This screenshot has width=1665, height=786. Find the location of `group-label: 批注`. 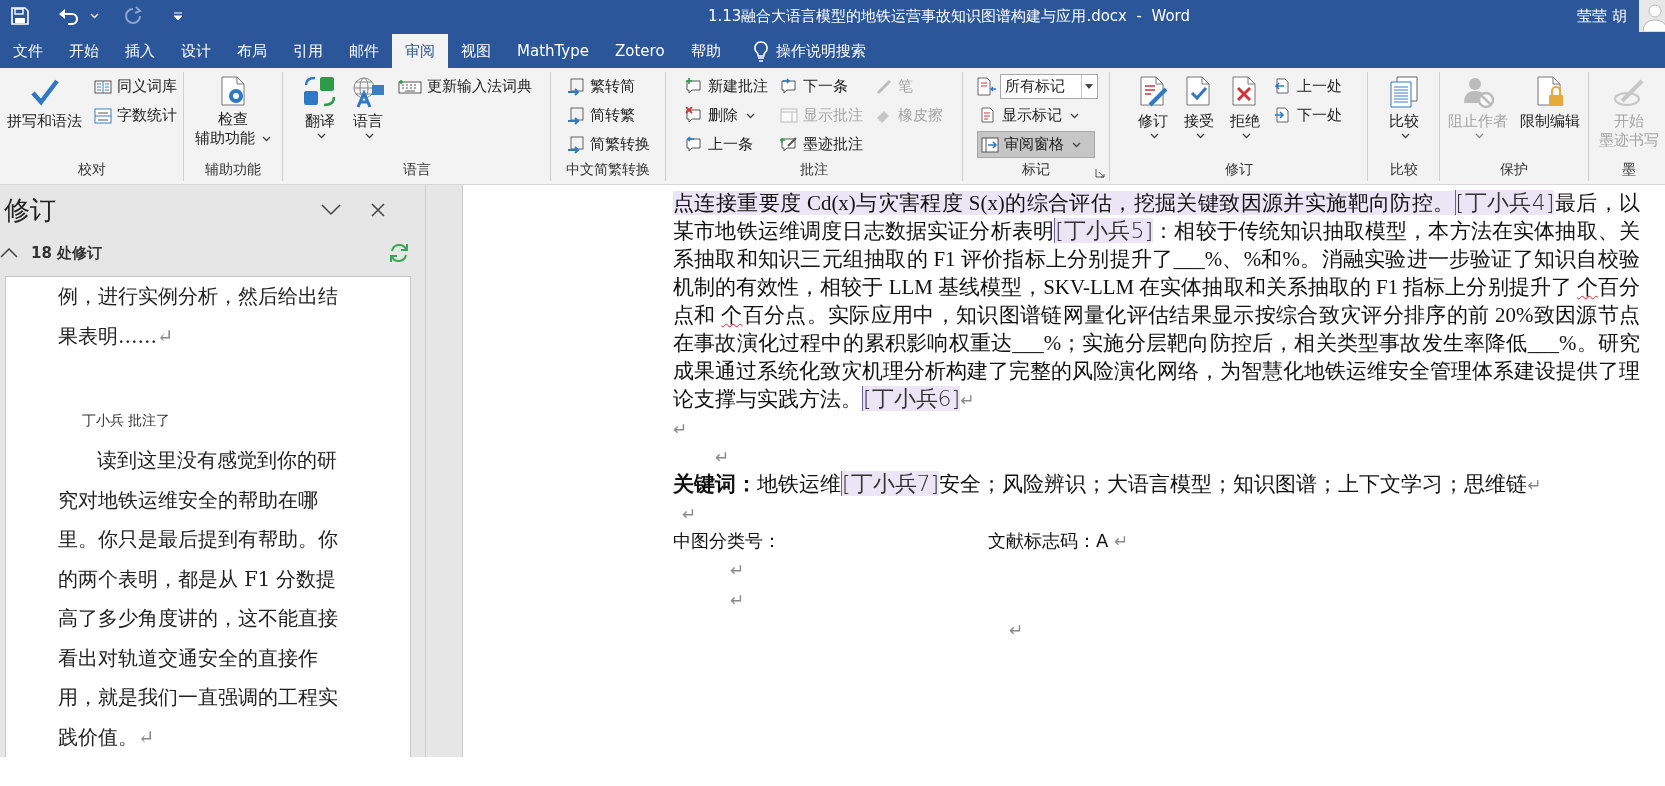

group-label: 批注 is located at coordinates (814, 170).